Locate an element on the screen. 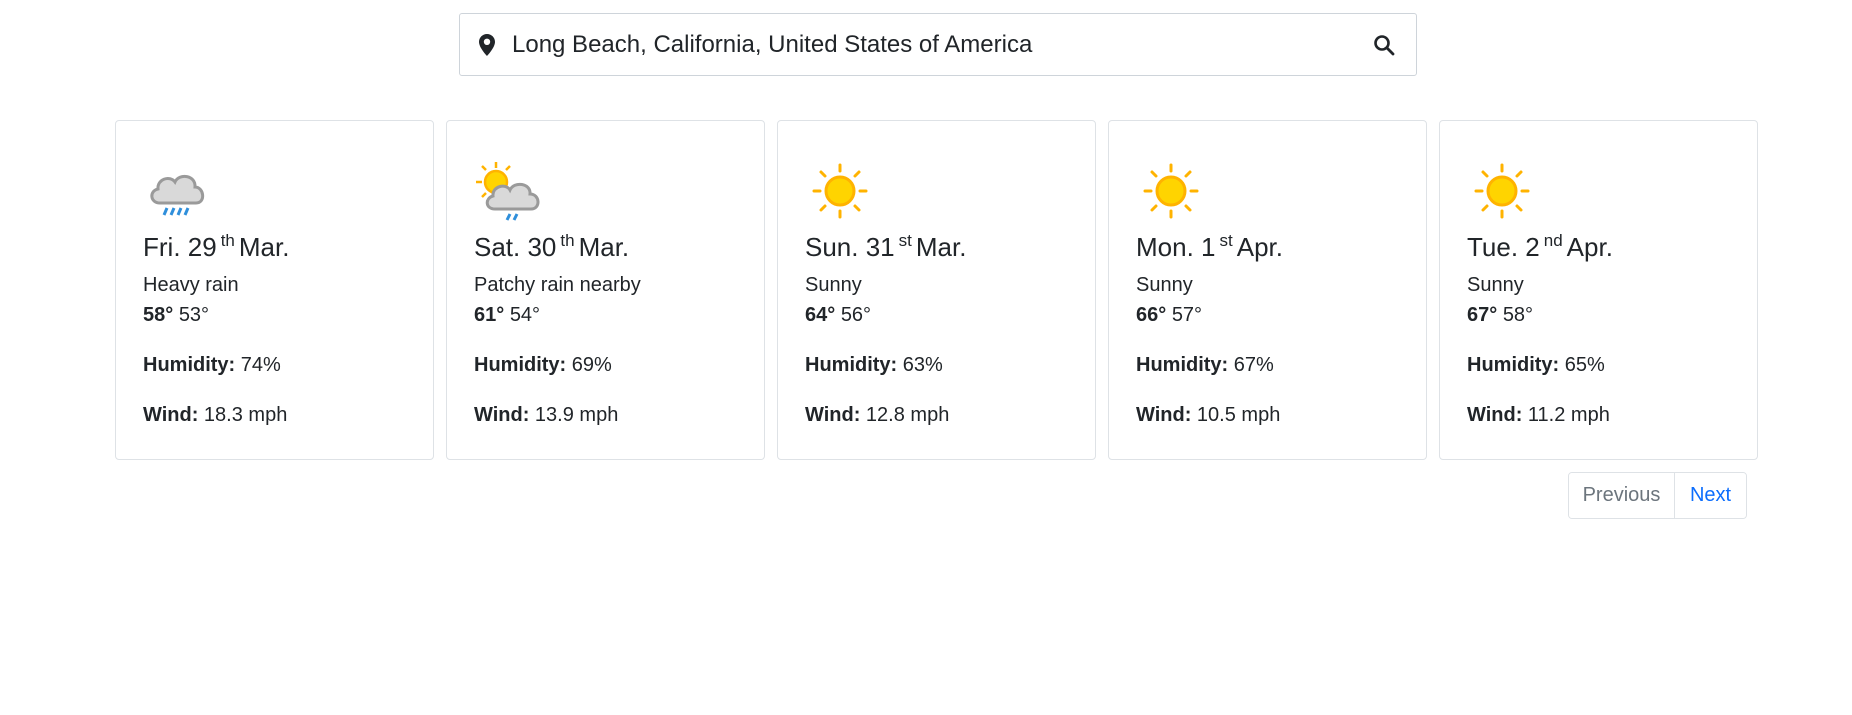  humidity-value: 63% is located at coordinates (922, 365).